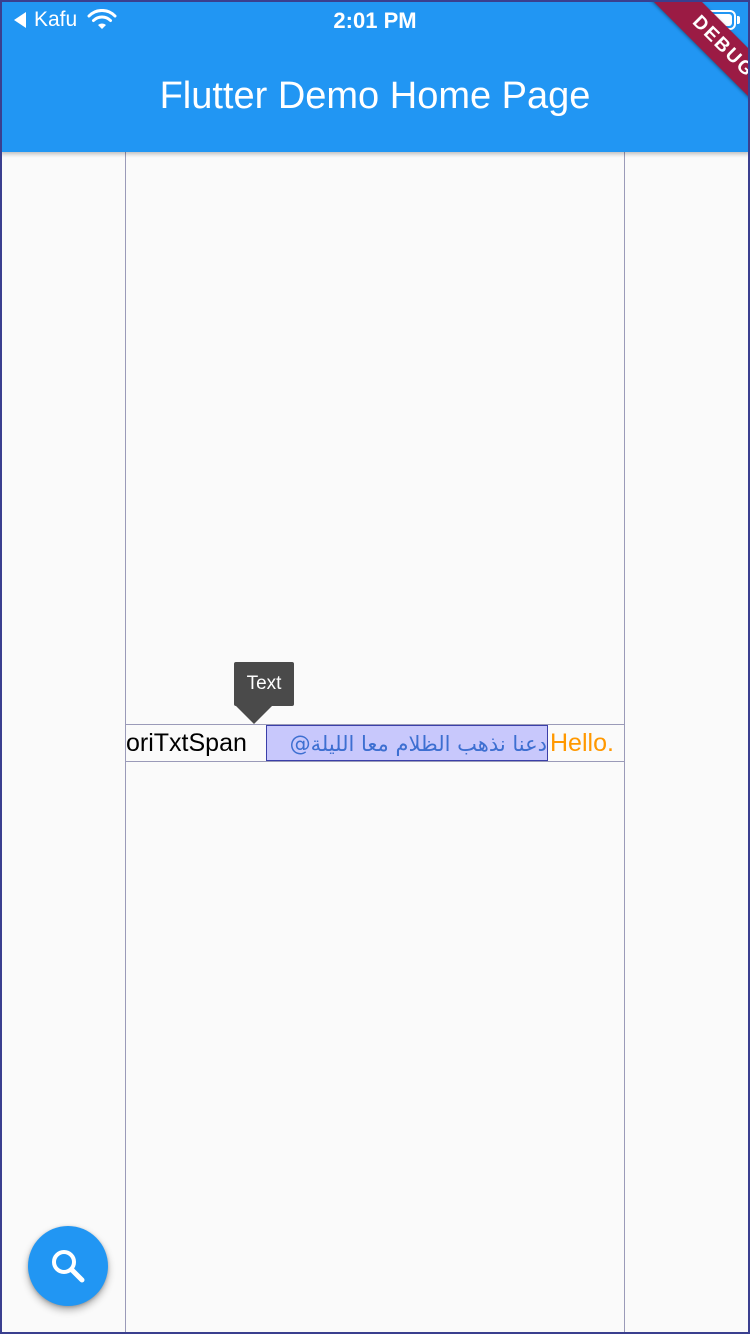  Describe the element at coordinates (196, 743) in the screenshot. I see `text-span-ori: oriTxtSpan` at that location.